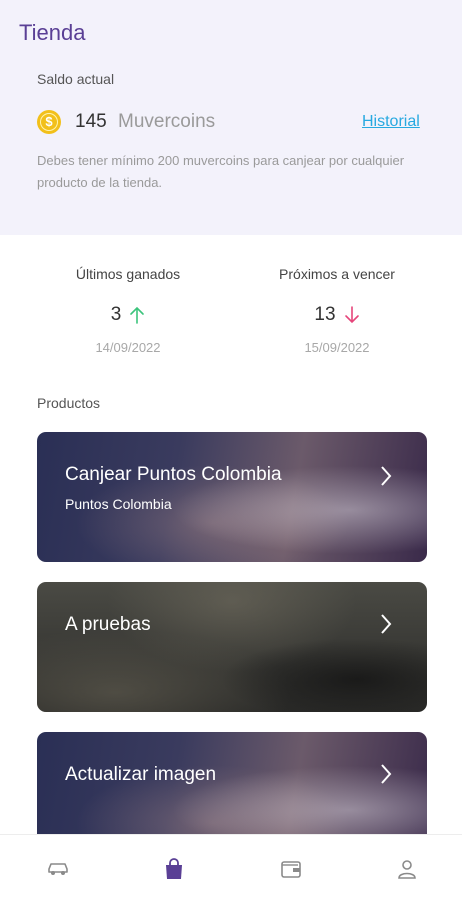 The image size is (462, 901). What do you see at coordinates (118, 504) in the screenshot?
I see `product-card-subtitle: Puntos Colombia` at bounding box center [118, 504].